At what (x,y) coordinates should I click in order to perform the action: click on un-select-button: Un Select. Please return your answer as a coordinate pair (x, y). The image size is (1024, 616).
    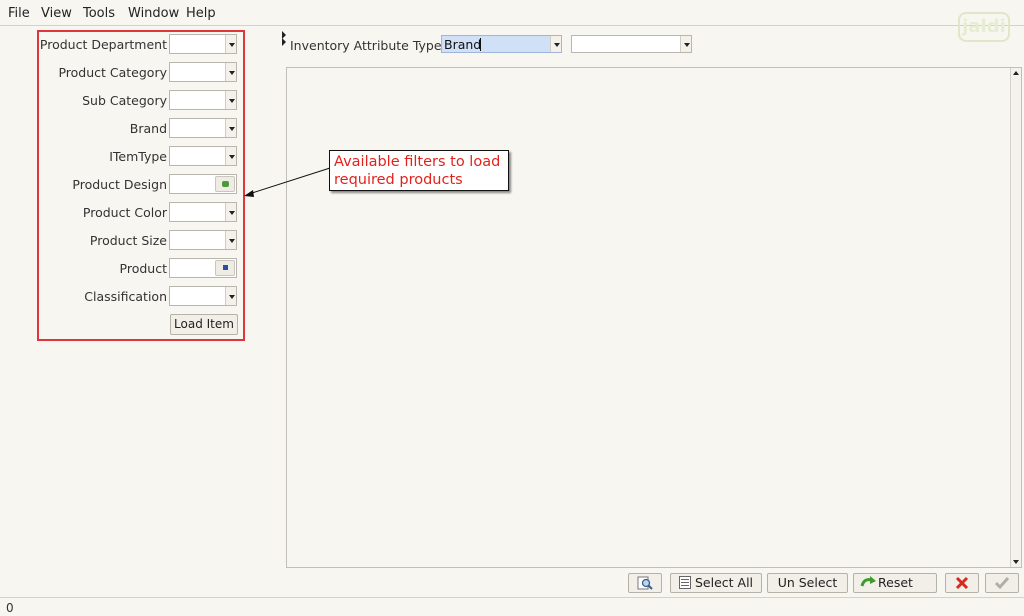
    Looking at the image, I should click on (807, 583).